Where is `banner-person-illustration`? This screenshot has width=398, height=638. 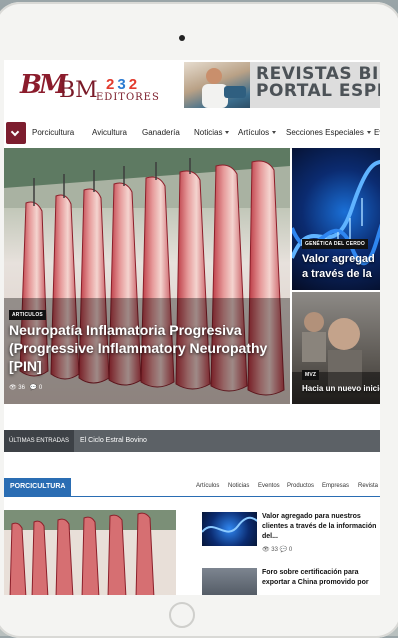 banner-person-illustration is located at coordinates (224, 88).